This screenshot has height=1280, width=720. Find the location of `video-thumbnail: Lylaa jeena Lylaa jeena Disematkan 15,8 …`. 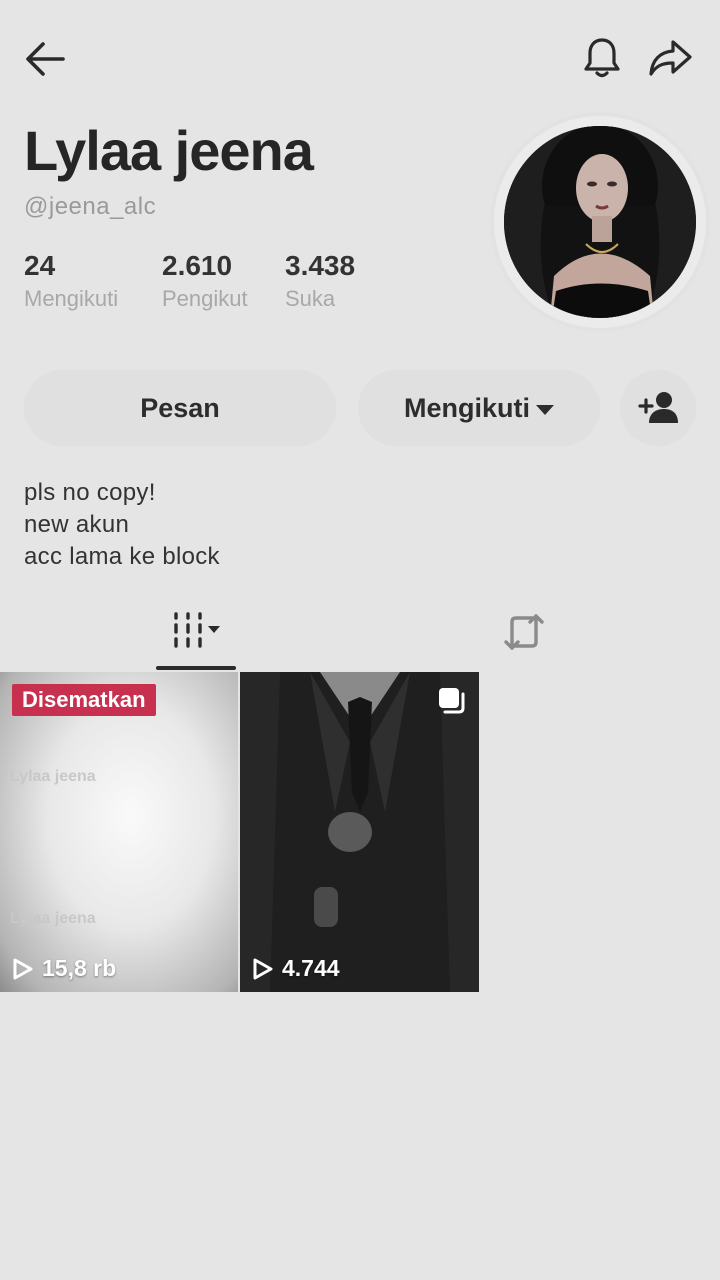

video-thumbnail: Lylaa jeena Lylaa jeena Disematkan 15,8 … is located at coordinates (119, 832).